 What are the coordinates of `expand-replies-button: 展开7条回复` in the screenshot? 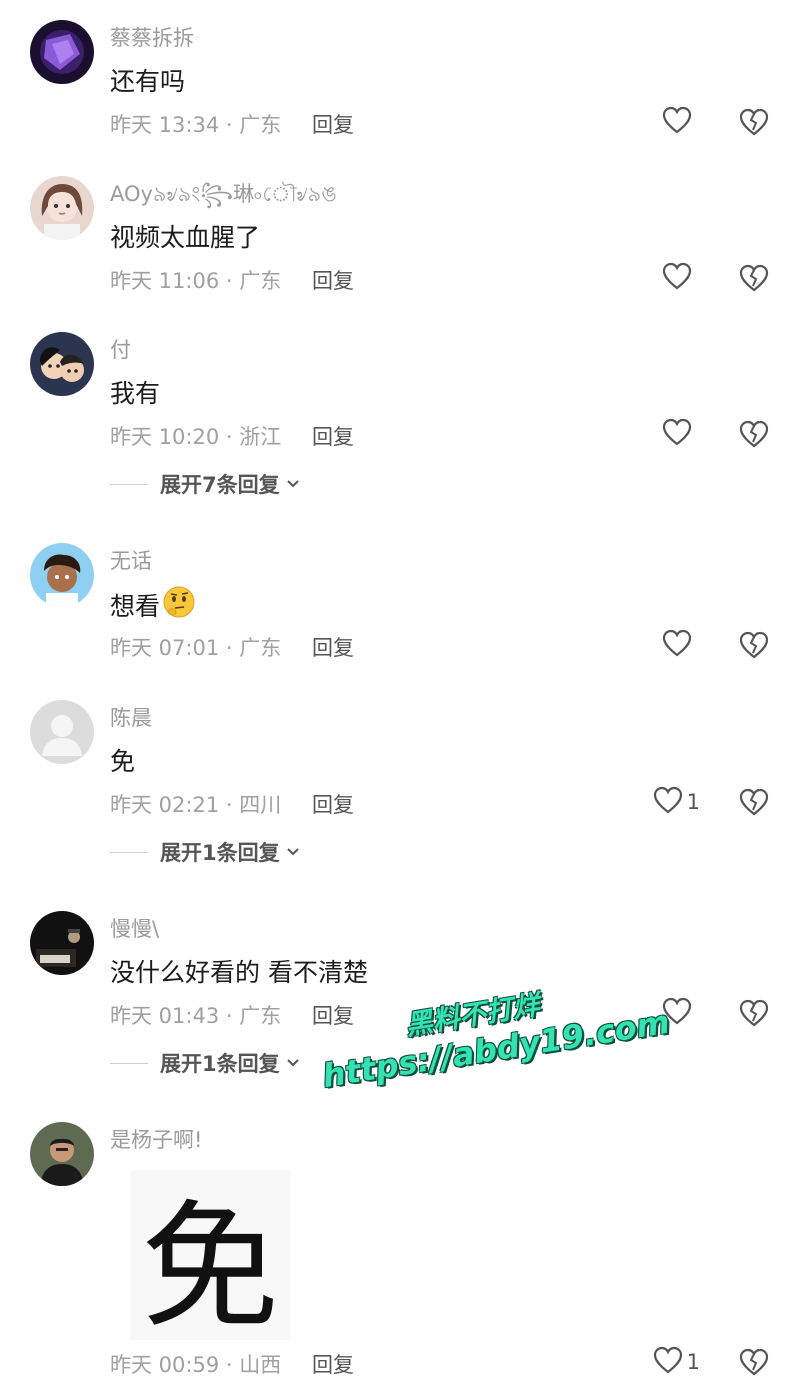 It's located at (205, 484).